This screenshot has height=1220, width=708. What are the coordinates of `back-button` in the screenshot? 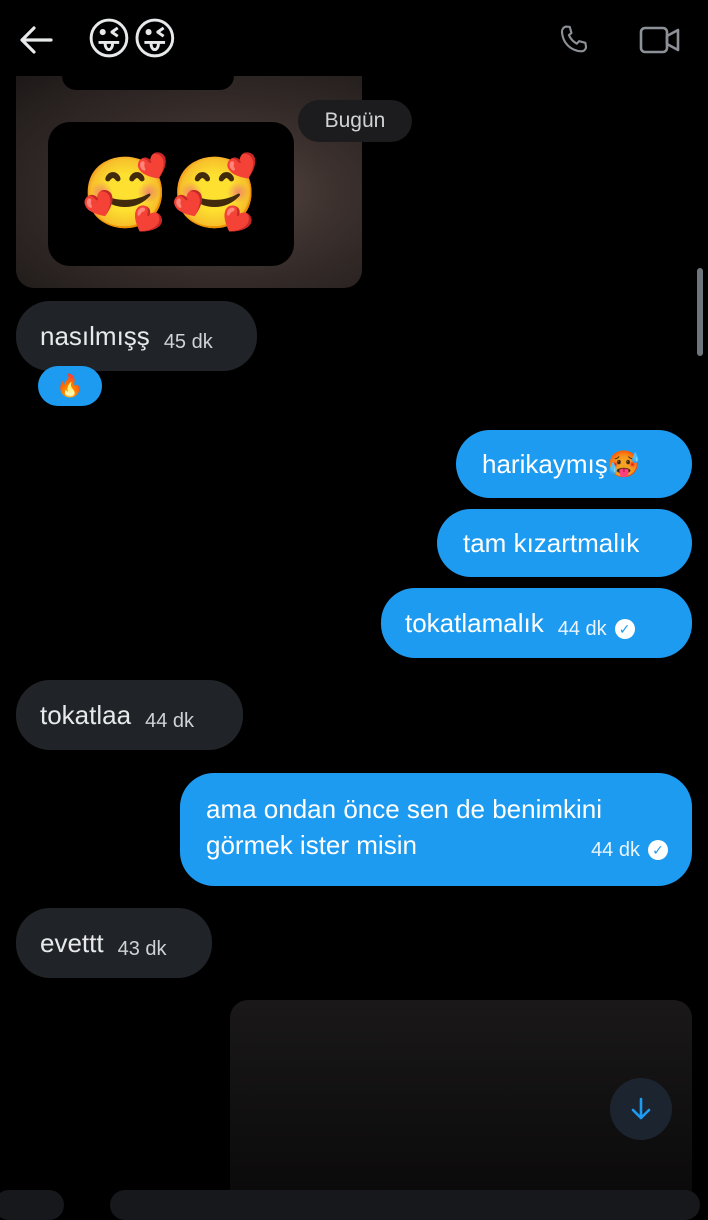 It's located at (36, 40).